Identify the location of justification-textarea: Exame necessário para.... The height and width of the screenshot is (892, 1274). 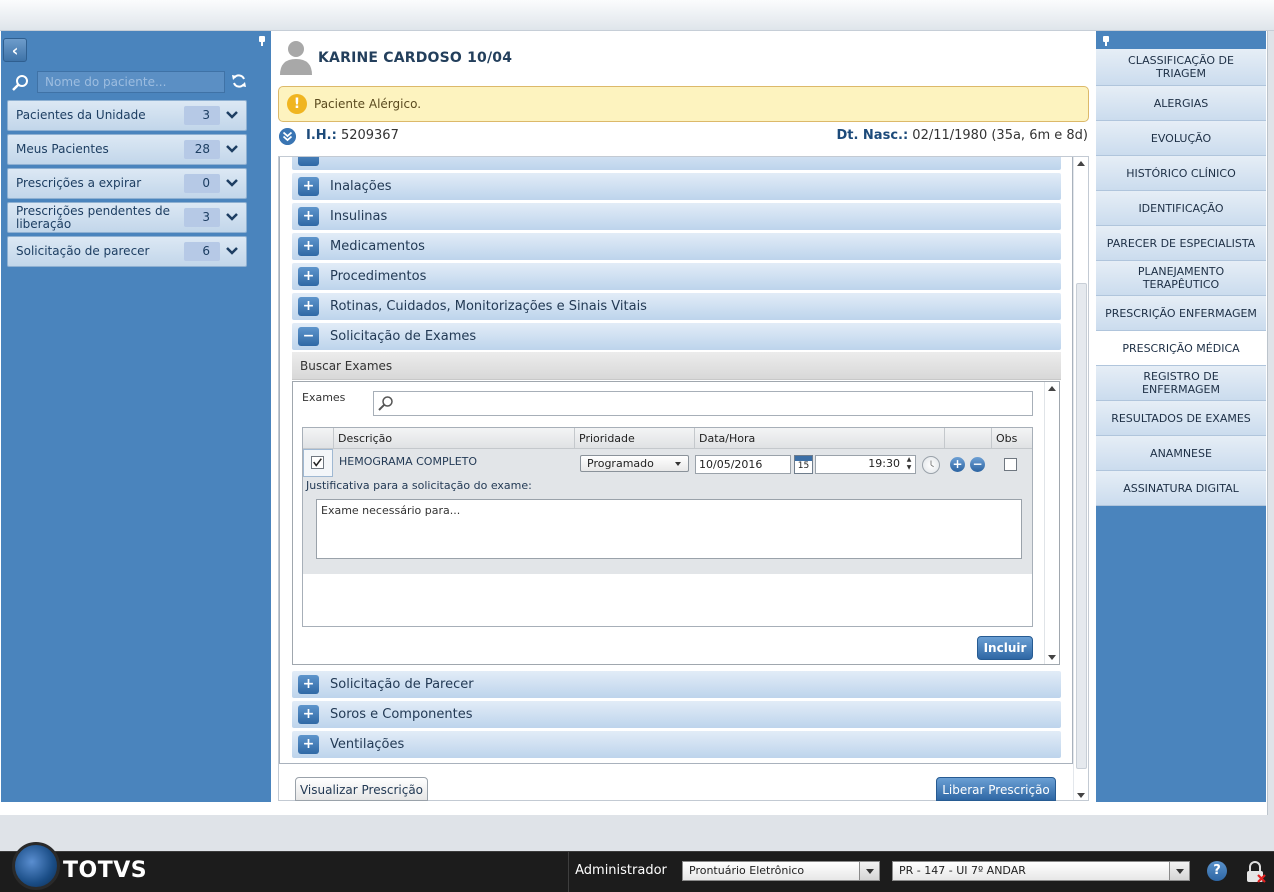
(669, 529).